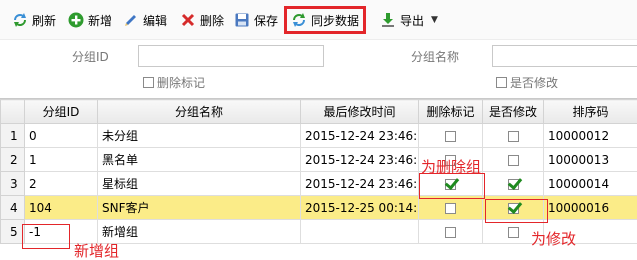 Image resolution: width=637 pixels, height=260 pixels. I want to click on col-header-group-id: 分组ID, so click(61, 111).